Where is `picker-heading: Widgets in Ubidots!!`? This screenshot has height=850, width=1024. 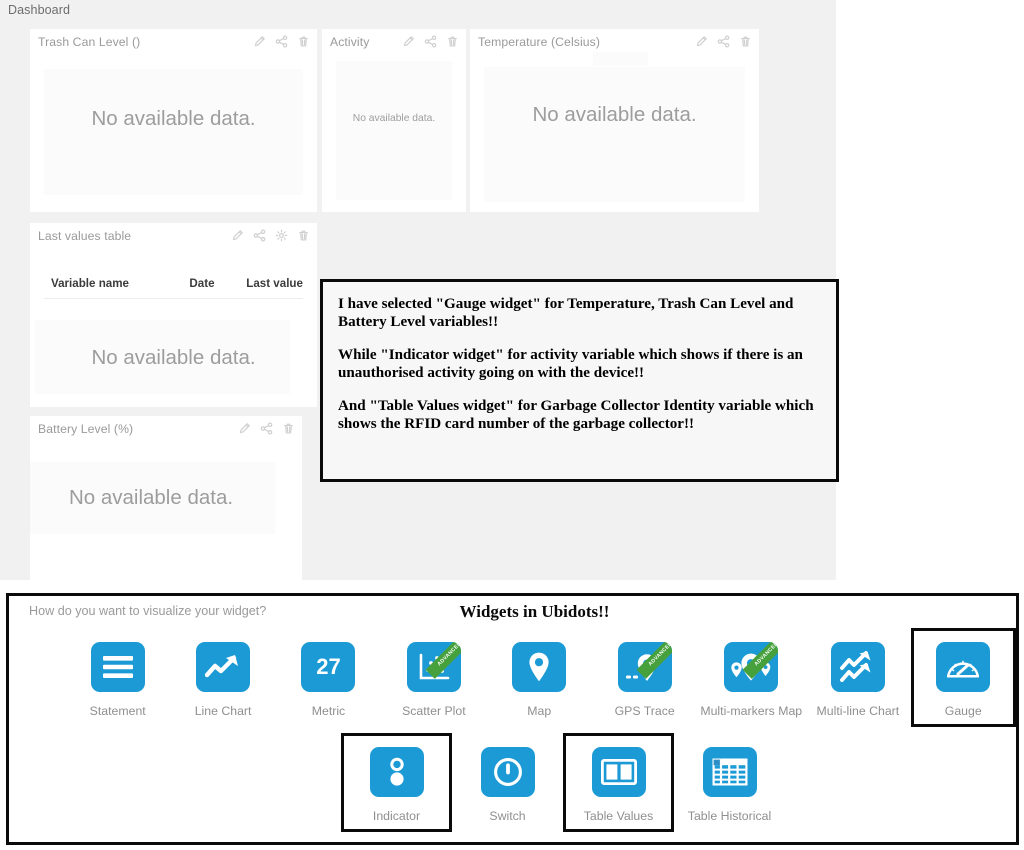 picker-heading: Widgets in Ubidots!! is located at coordinates (534, 611).